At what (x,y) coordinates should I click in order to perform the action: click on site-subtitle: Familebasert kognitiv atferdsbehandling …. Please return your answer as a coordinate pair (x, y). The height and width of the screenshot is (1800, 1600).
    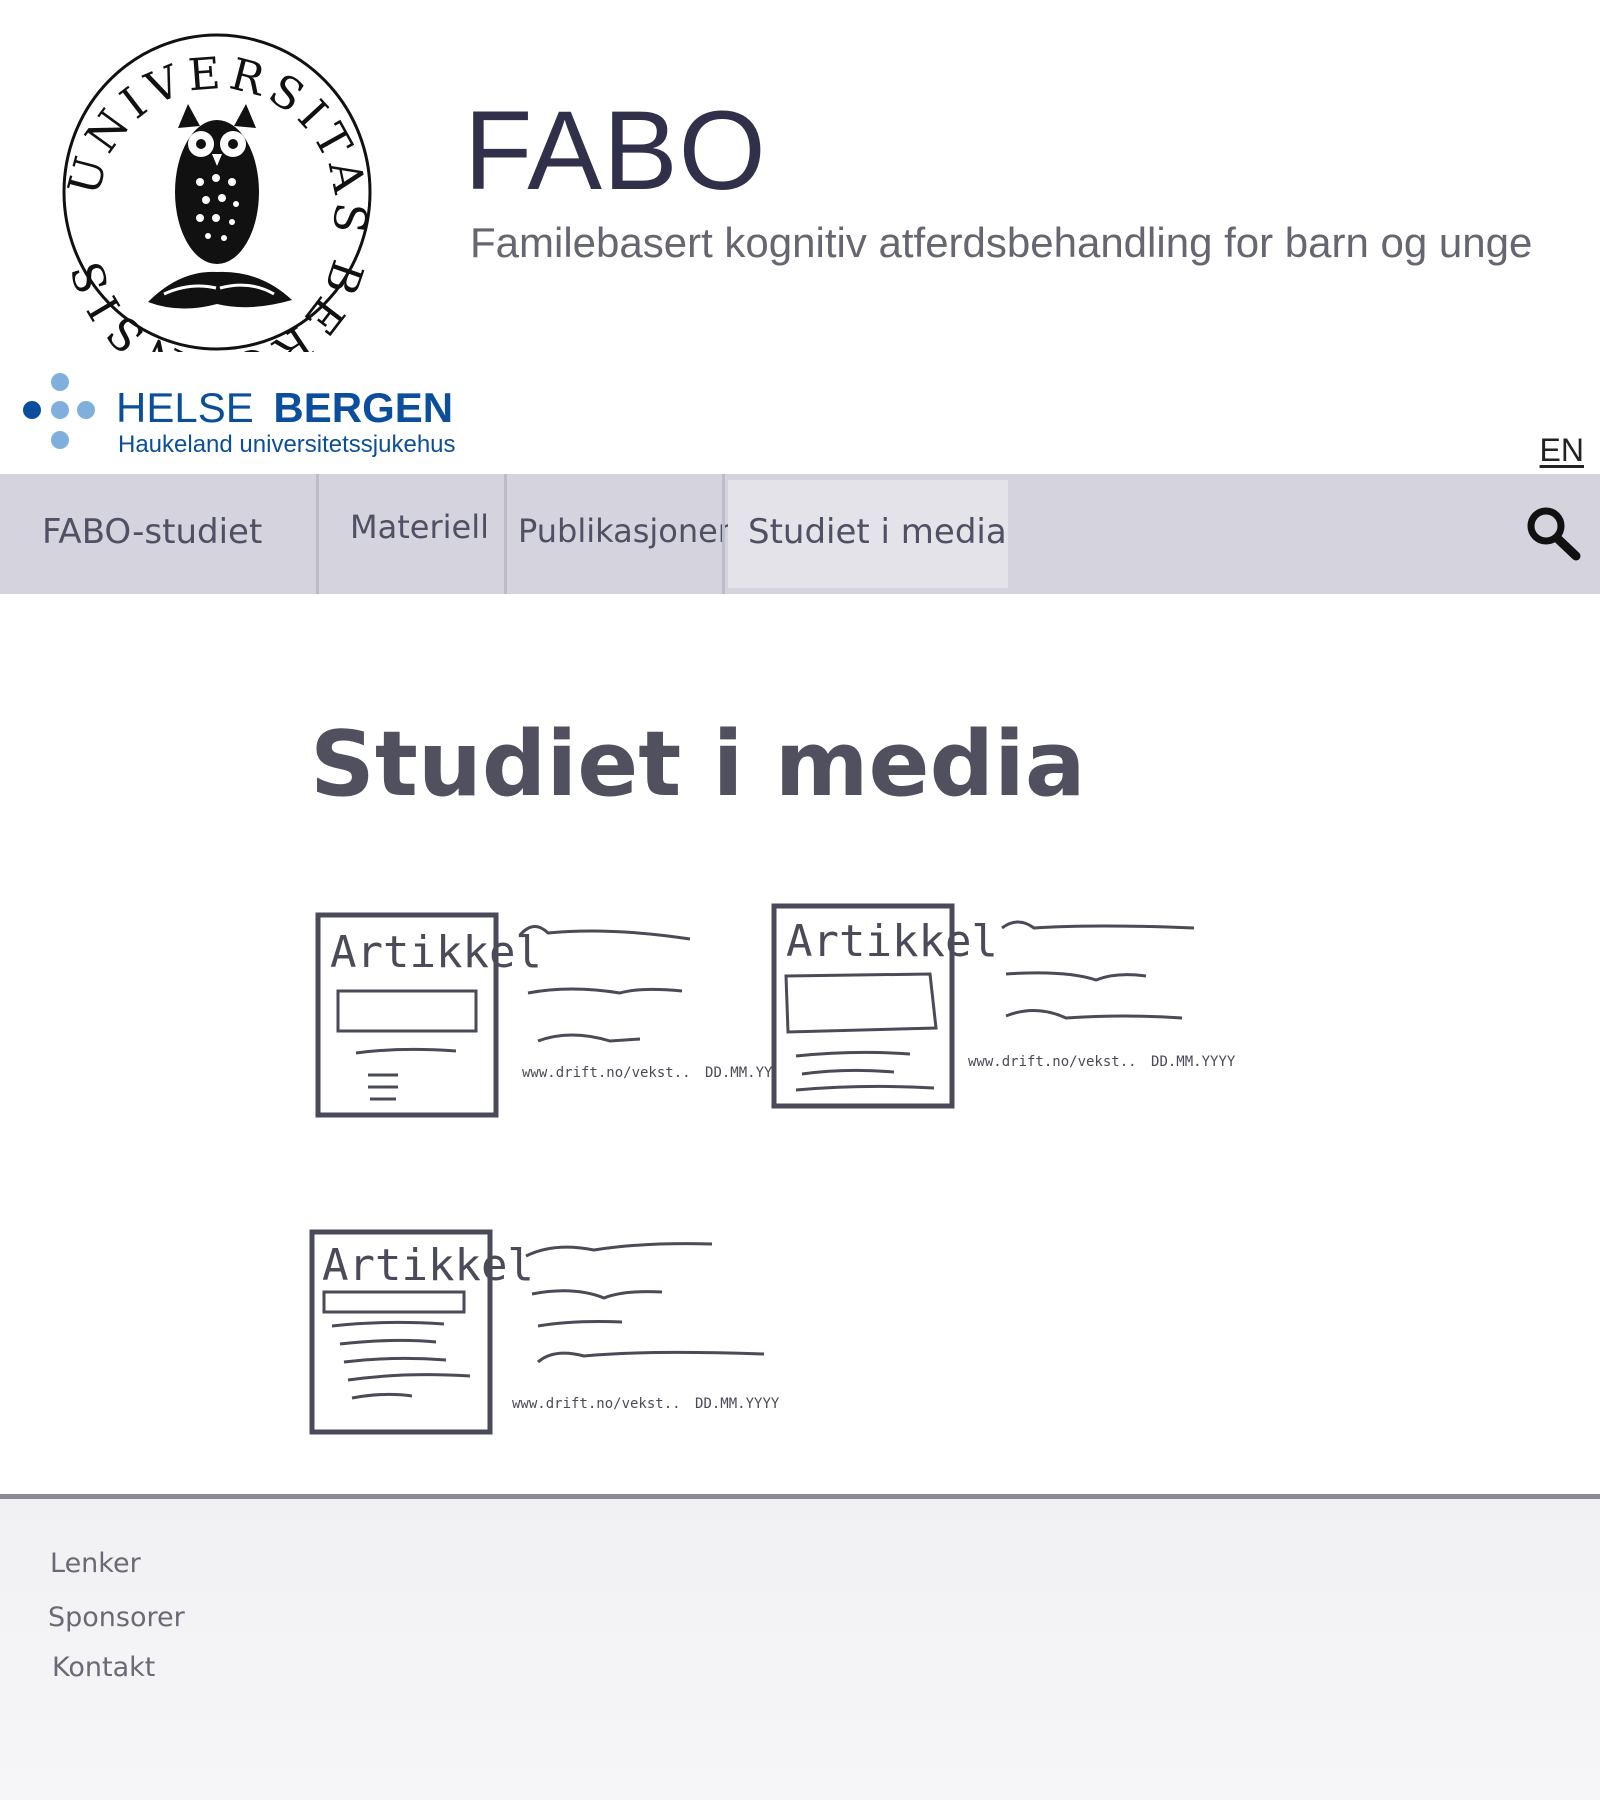
    Looking at the image, I should click on (1001, 242).